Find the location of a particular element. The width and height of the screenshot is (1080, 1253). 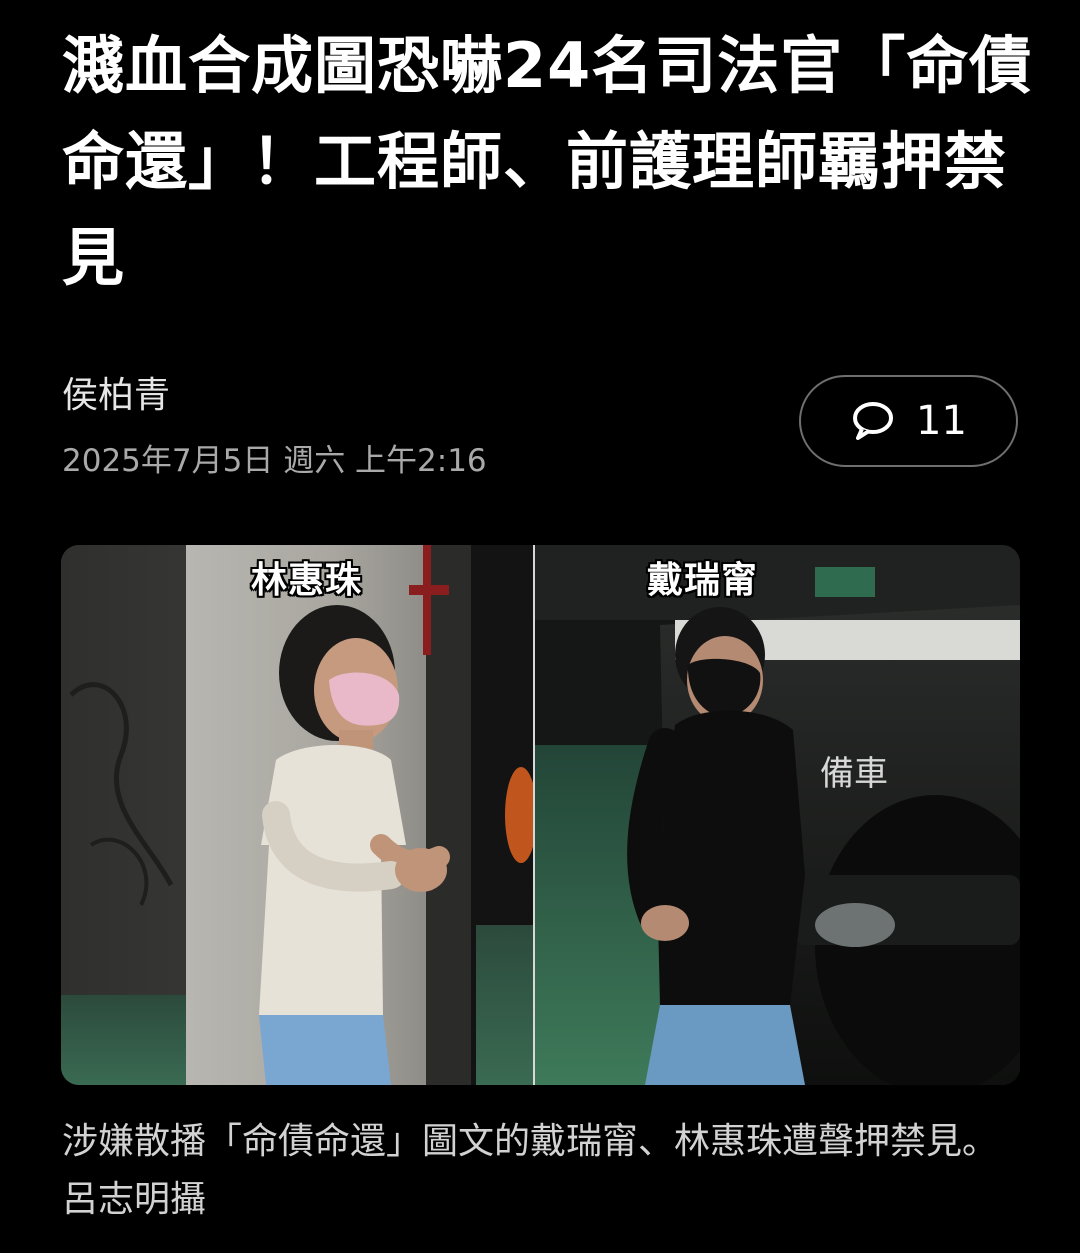

speech-bubble-icon is located at coordinates (873, 421).